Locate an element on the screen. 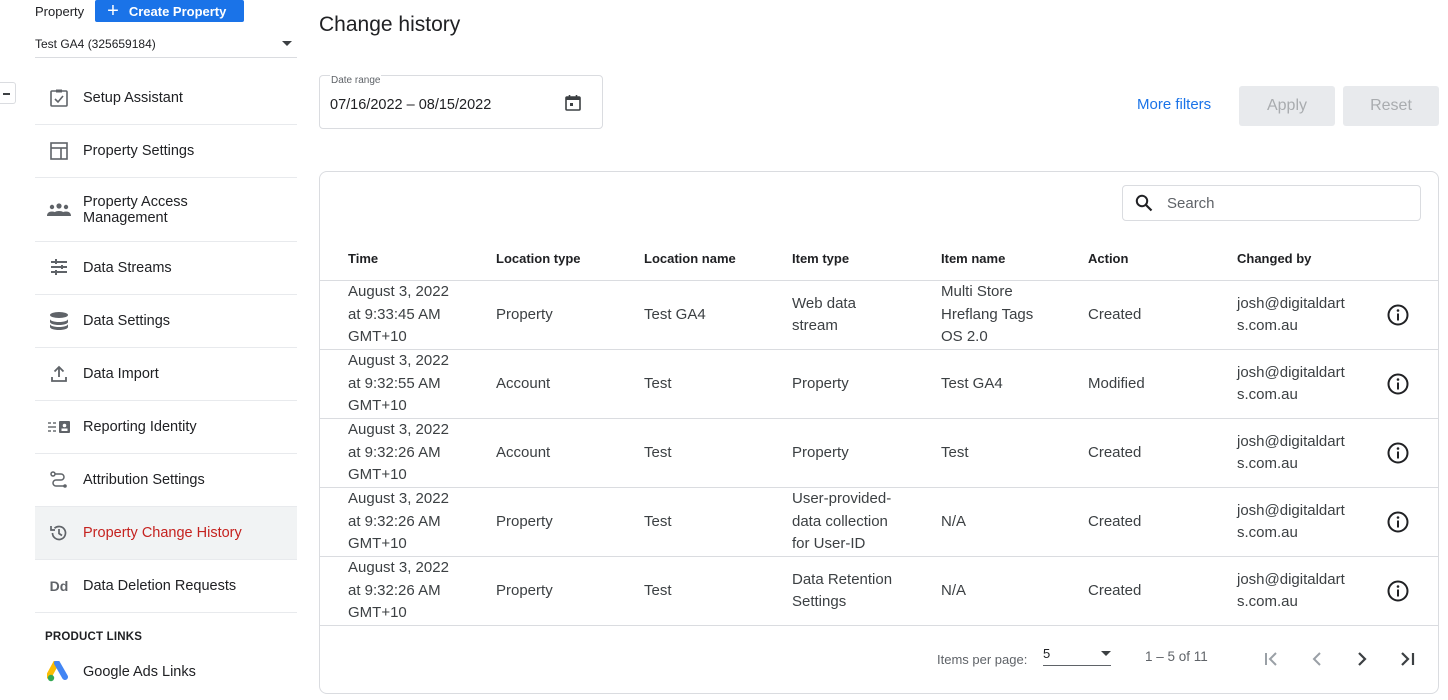  column-header-item-name: Item name is located at coordinates (1006, 259).